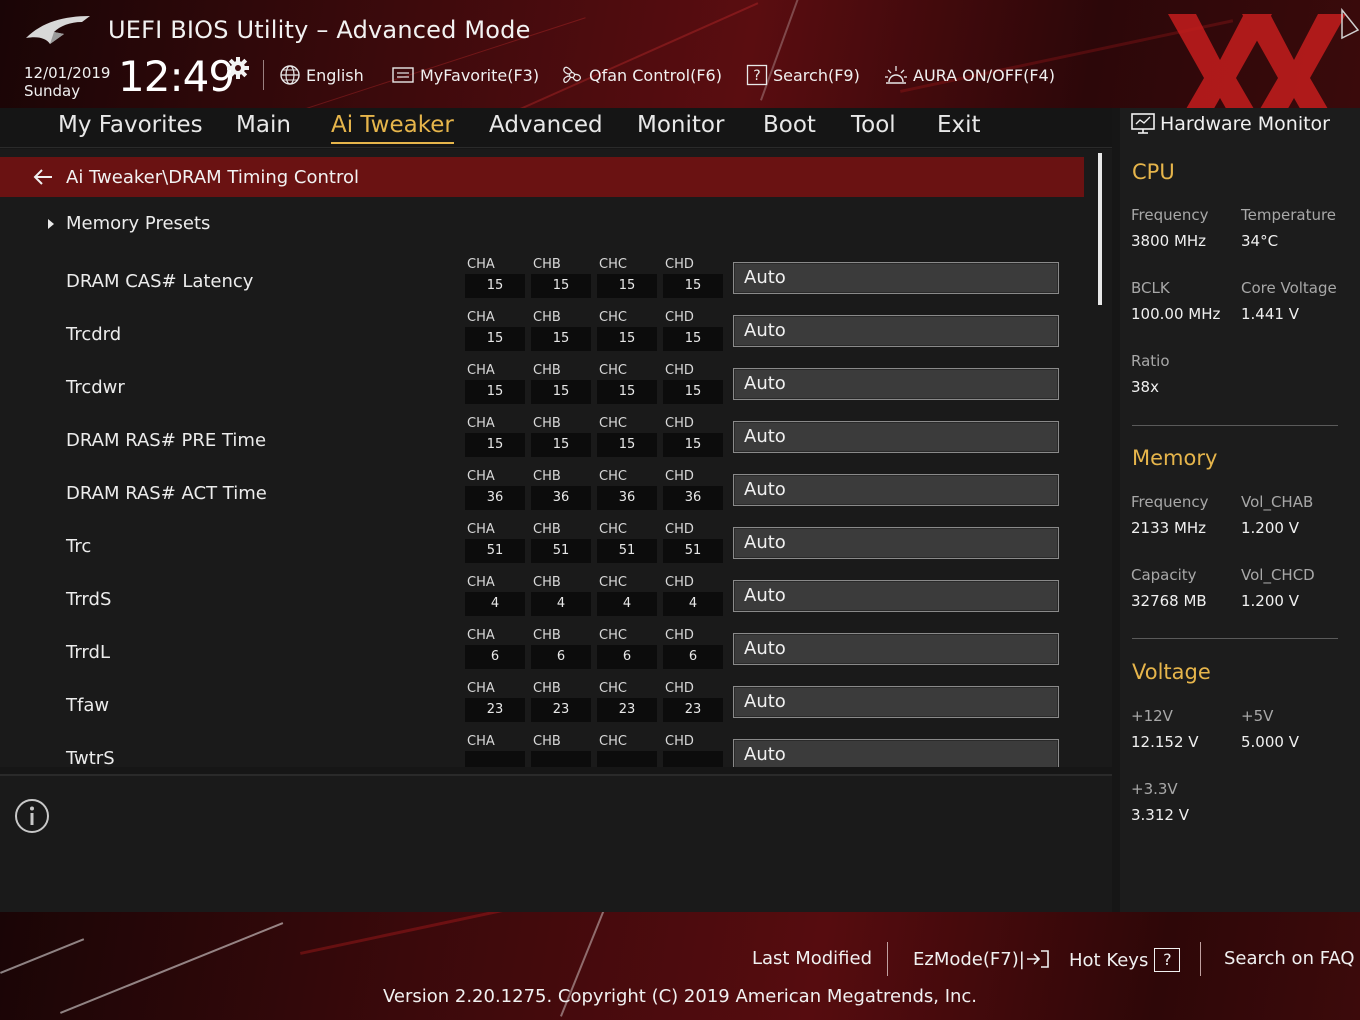  I want to click on last-modified-button: Last Modified, so click(812, 958).